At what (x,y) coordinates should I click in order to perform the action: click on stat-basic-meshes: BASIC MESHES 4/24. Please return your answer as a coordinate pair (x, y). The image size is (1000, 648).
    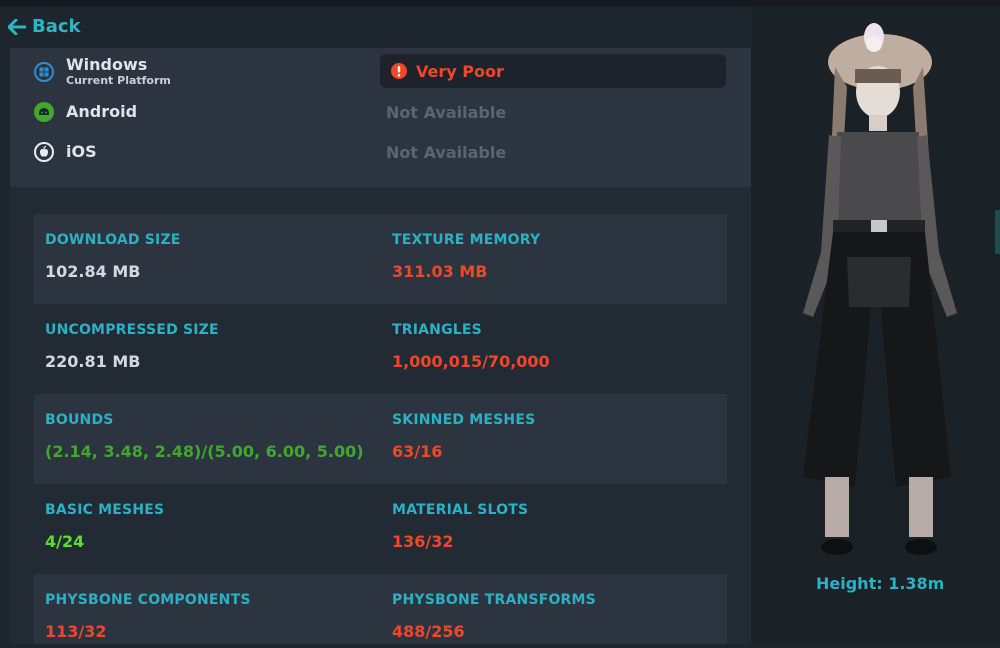
    Looking at the image, I should click on (104, 526).